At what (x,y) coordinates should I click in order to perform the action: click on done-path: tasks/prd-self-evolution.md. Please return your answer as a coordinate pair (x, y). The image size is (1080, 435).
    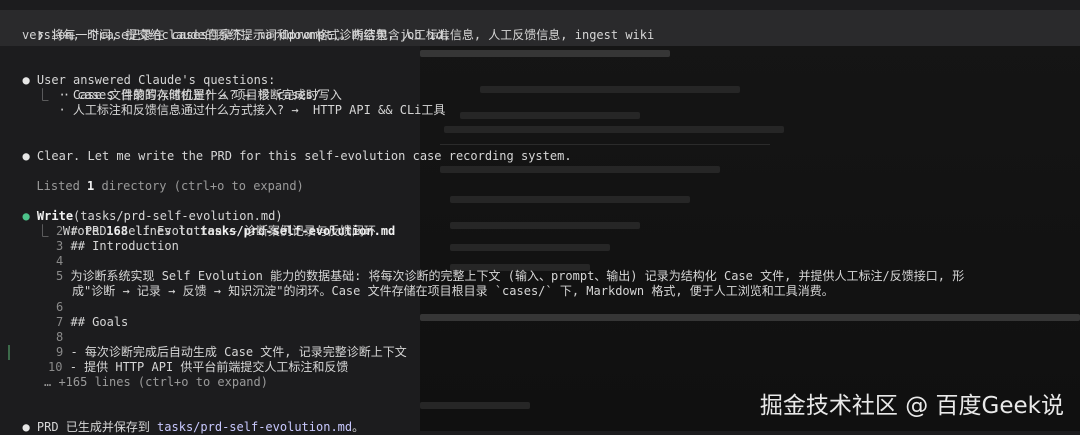
    Looking at the image, I should click on (254, 427).